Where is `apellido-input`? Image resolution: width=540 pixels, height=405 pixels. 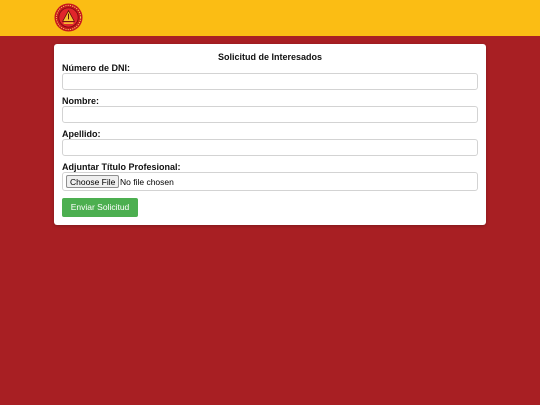 apellido-input is located at coordinates (270, 147).